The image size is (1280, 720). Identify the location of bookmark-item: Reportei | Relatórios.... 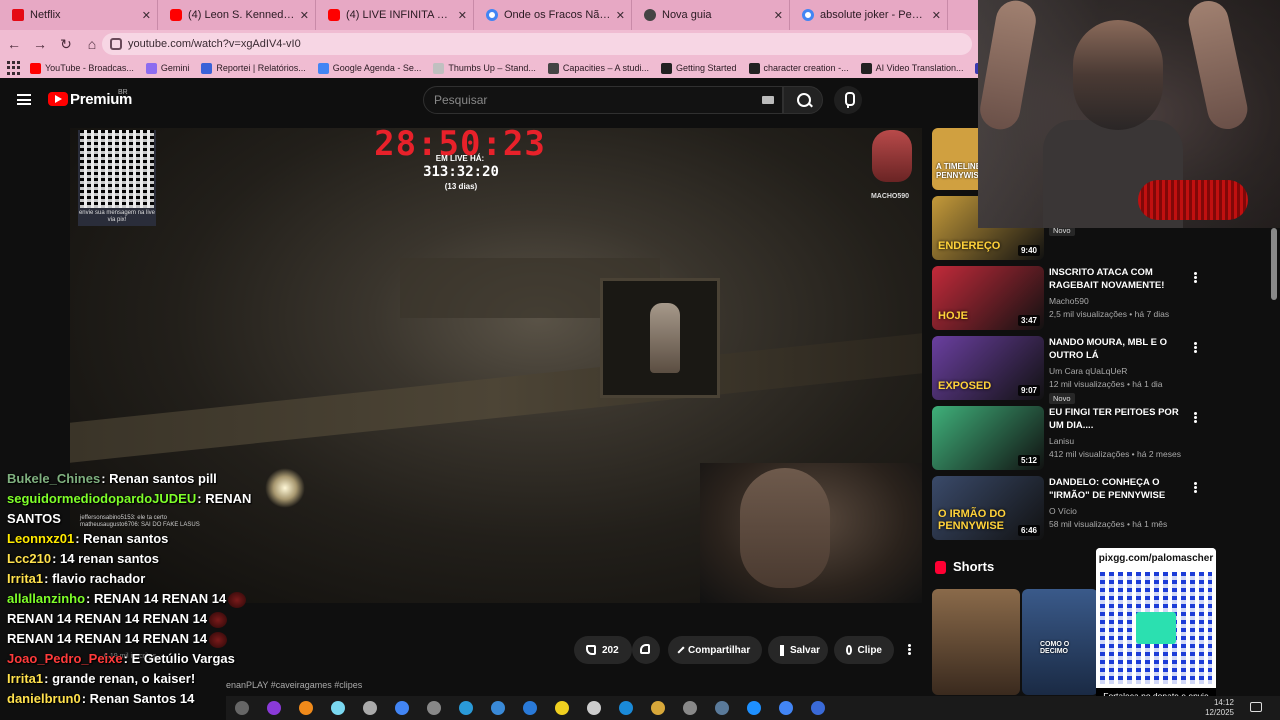
(253, 68).